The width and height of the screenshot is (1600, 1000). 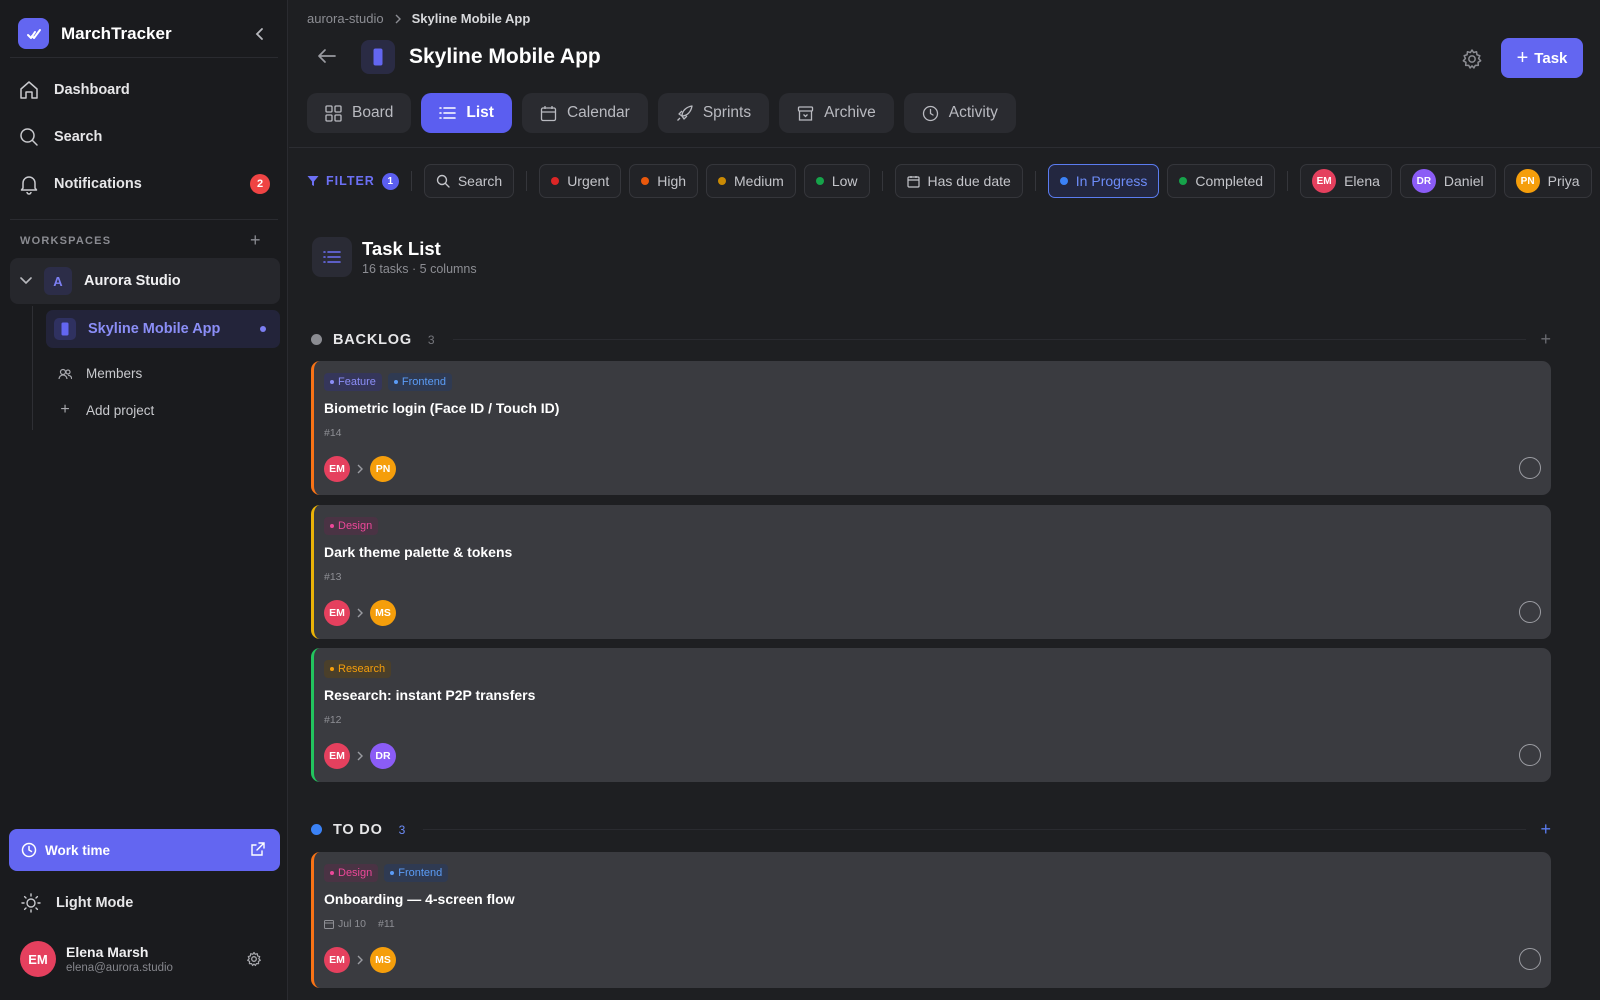 I want to click on avatar: DR, so click(x=1423, y=181).